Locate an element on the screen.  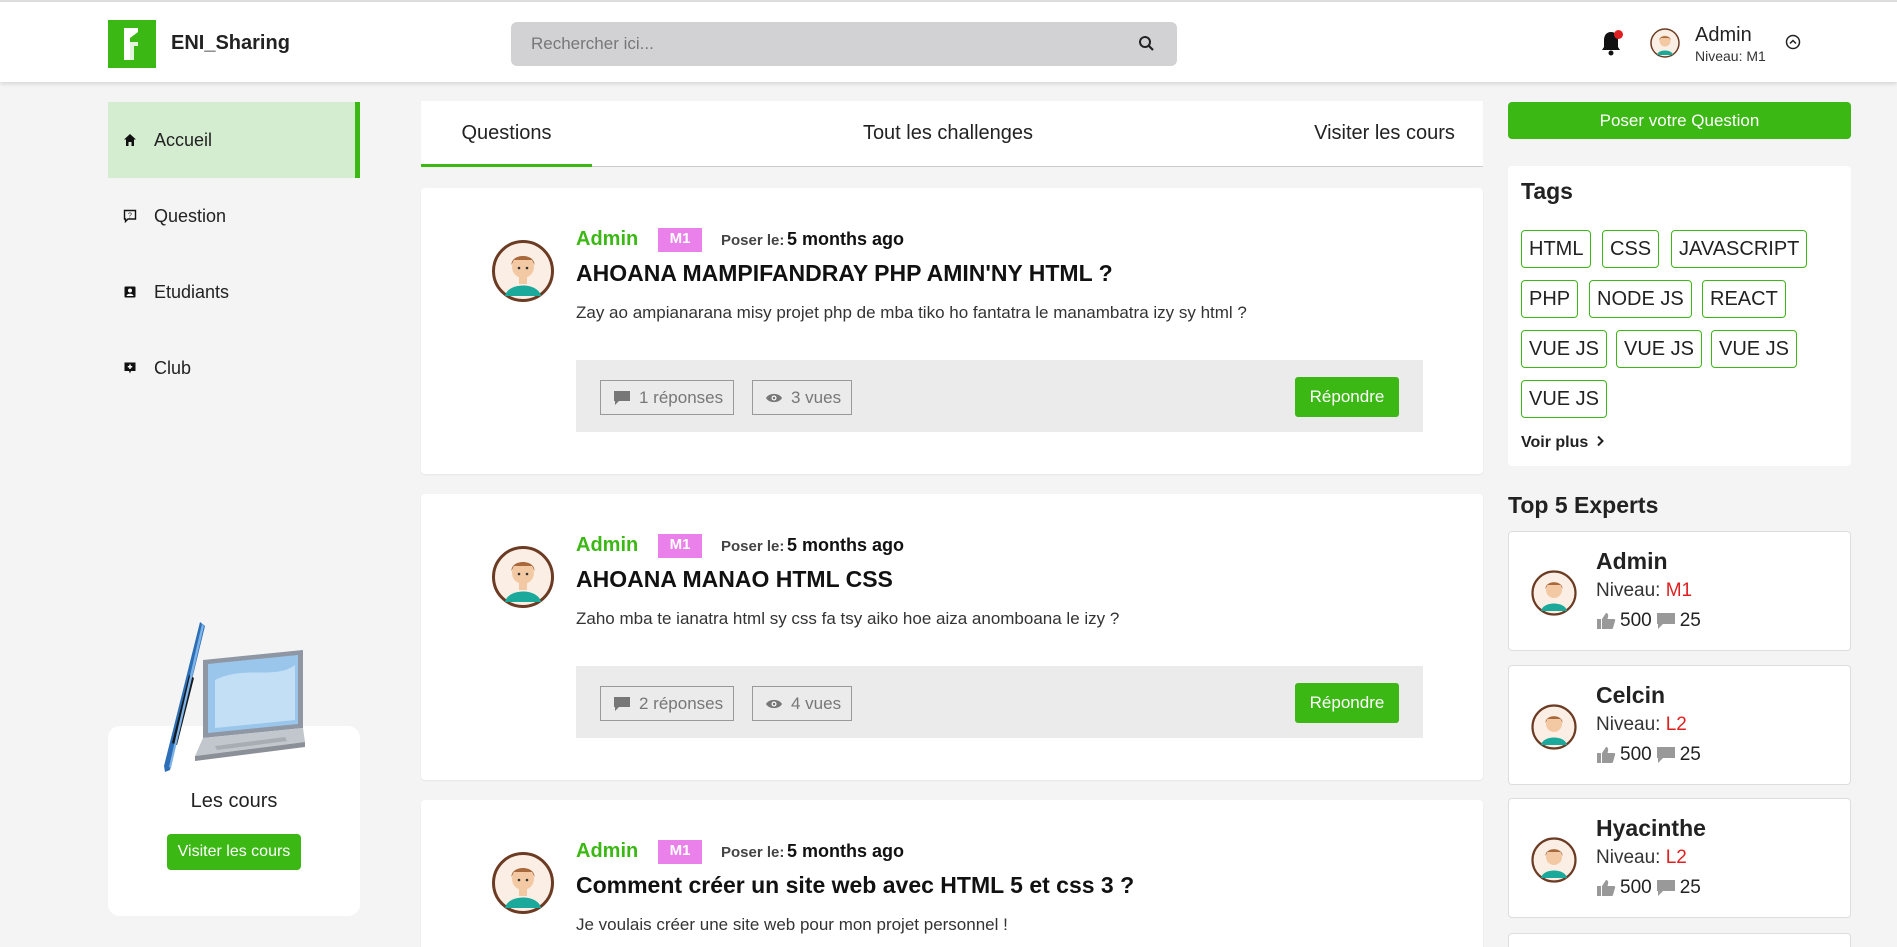
app-logo is located at coordinates (132, 44).